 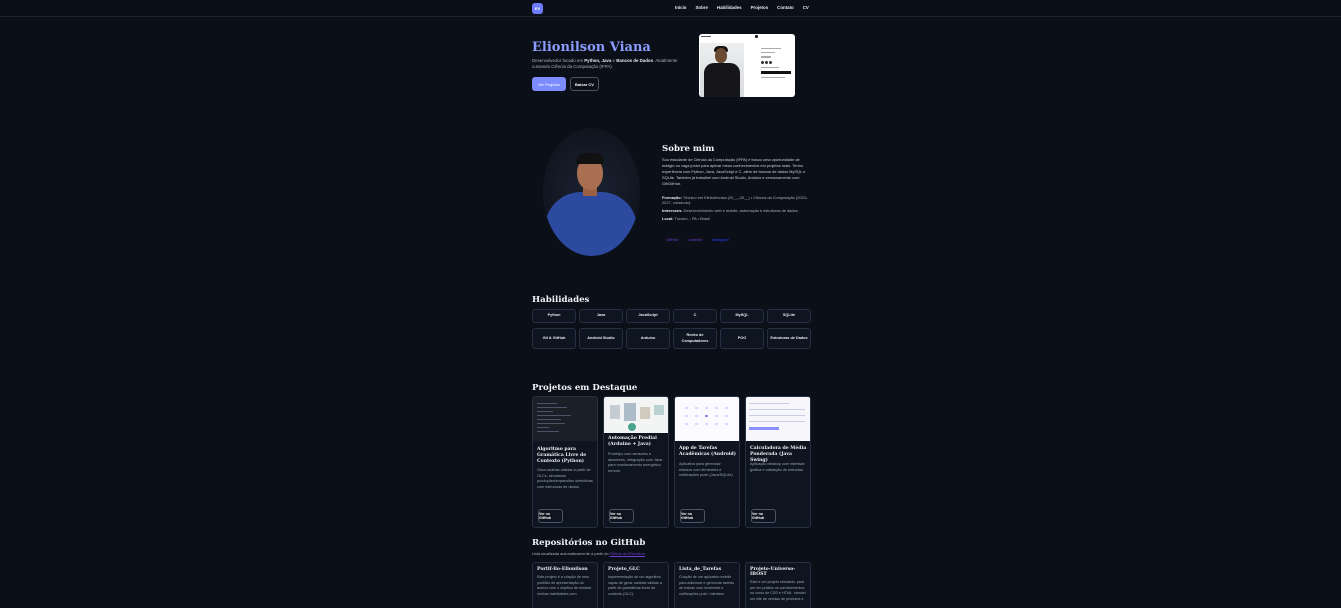 I want to click on nav-link-cv: CV, so click(x=806, y=7).